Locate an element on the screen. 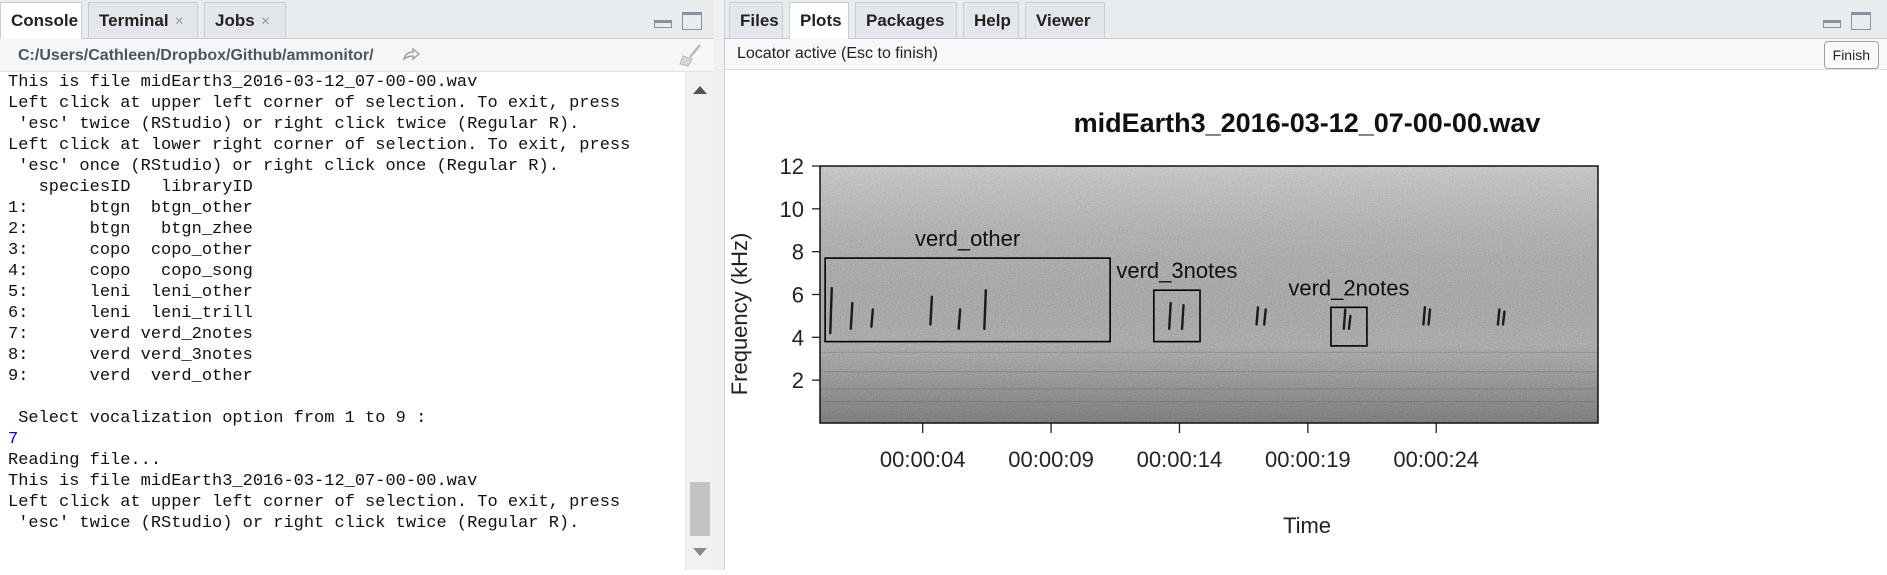 The width and height of the screenshot is (1887, 575). x-tick-label: 00:00:19 is located at coordinates (1308, 459).